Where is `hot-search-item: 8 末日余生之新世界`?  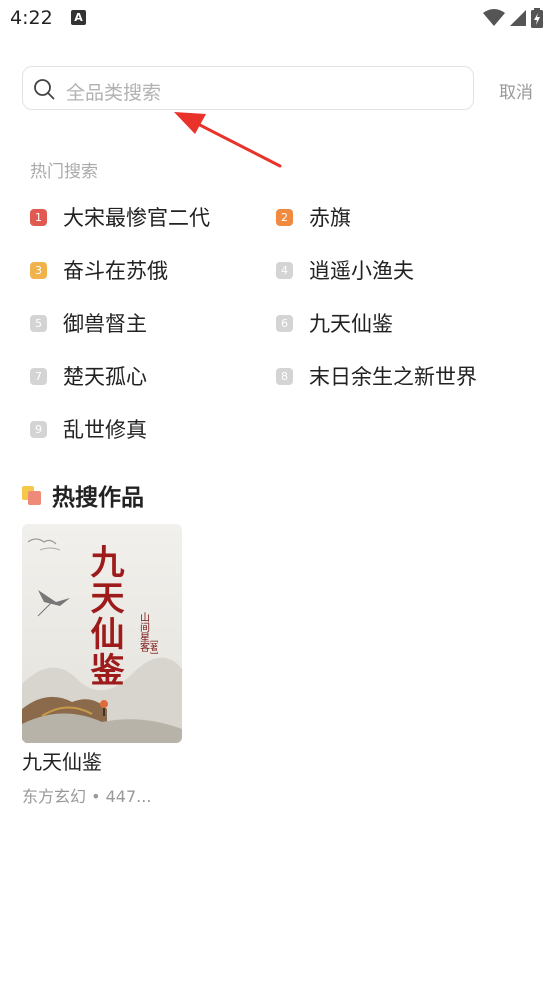 hot-search-item: 8 末日余生之新世界 is located at coordinates (376, 376).